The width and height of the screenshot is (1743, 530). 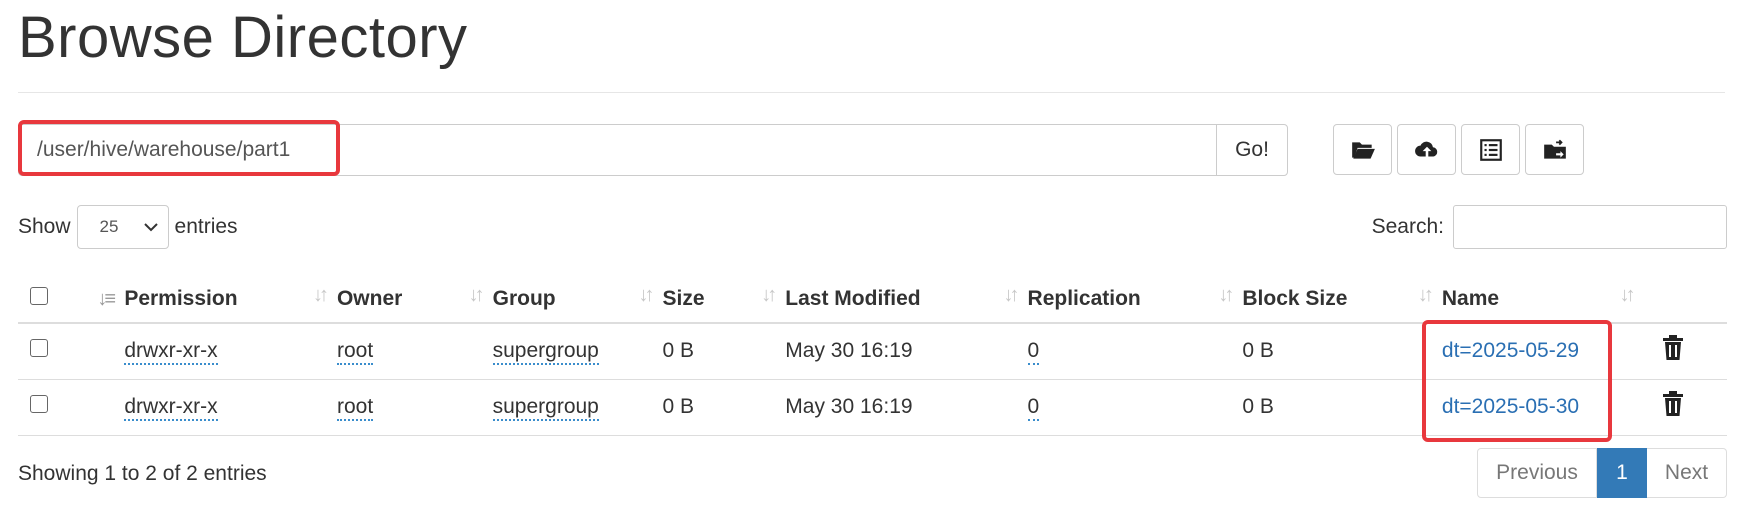 What do you see at coordinates (617, 150) in the screenshot?
I see `path-input` at bounding box center [617, 150].